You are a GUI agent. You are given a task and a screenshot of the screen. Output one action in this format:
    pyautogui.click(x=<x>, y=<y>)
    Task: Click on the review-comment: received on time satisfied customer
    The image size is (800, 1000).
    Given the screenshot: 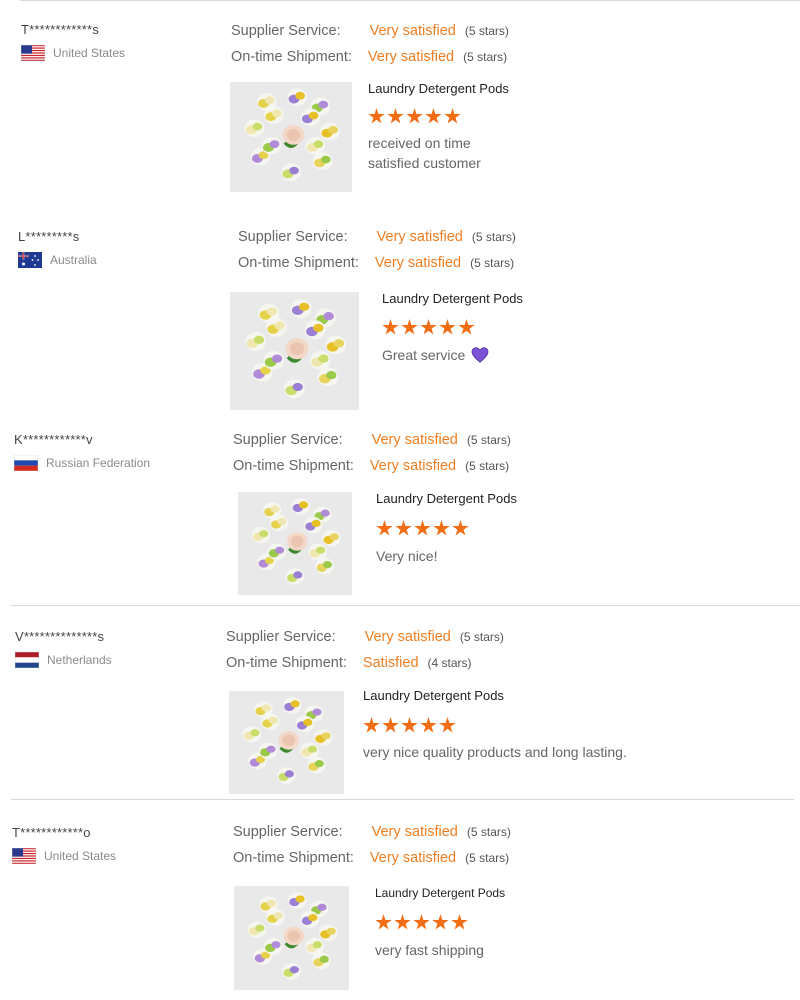 What is the action you would take?
    pyautogui.click(x=438, y=153)
    